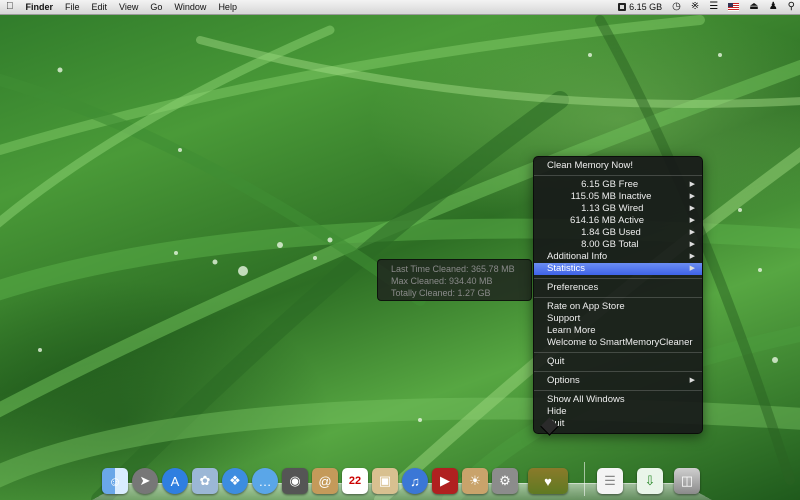 The height and width of the screenshot is (500, 800). Describe the element at coordinates (598, 232) in the screenshot. I see `stat-value: 1.84 GB` at that location.